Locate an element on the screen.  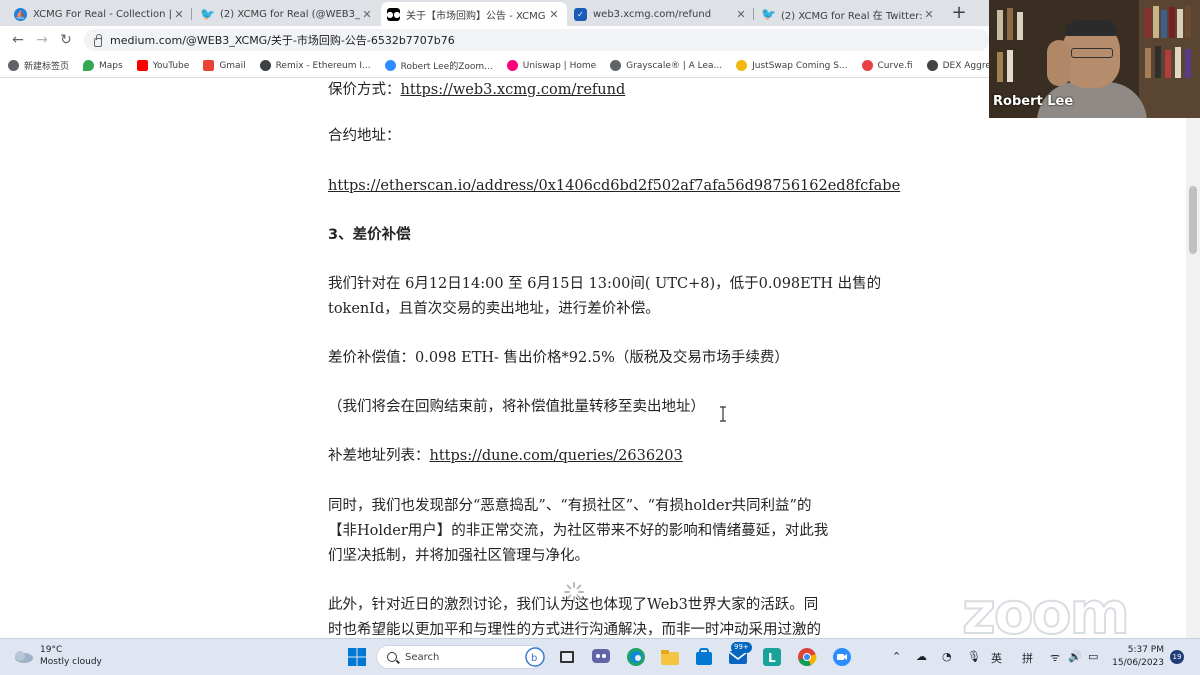
taskbar-search: Search is located at coordinates (460, 657).